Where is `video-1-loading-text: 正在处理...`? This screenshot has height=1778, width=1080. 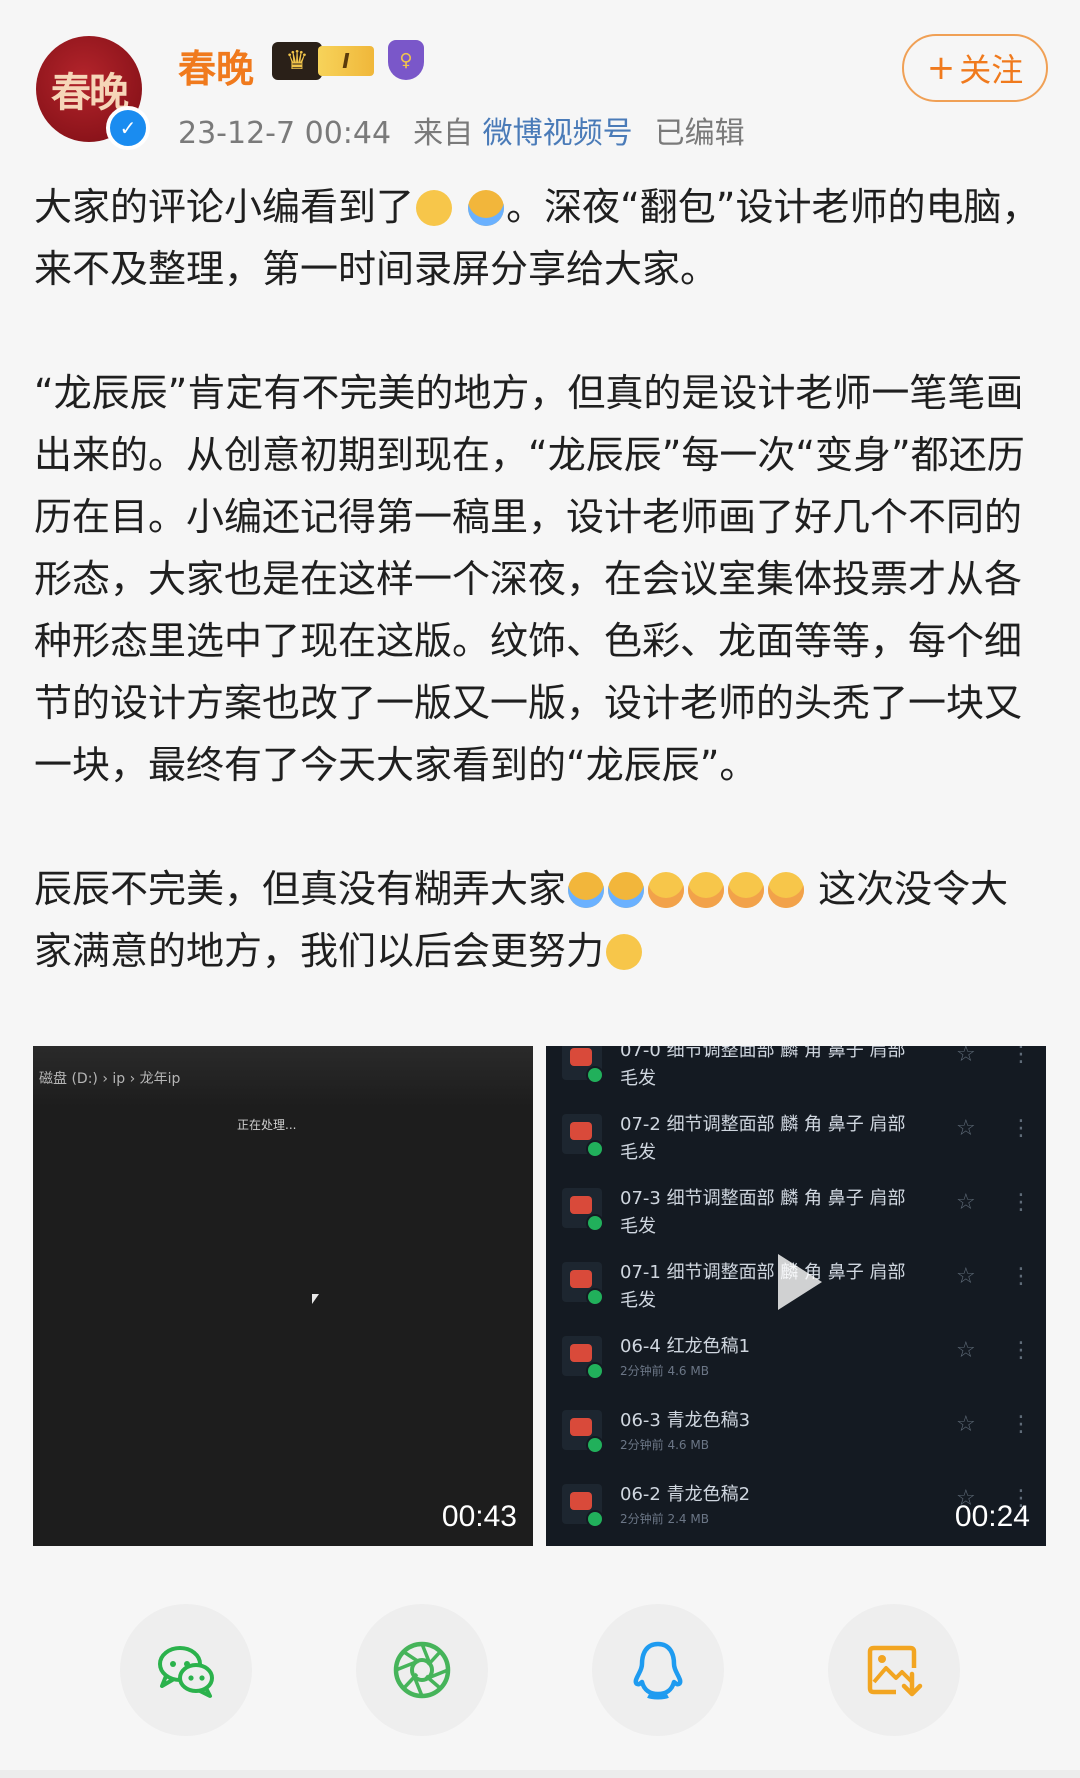
video-1-loading-text: 正在处理... is located at coordinates (267, 1125).